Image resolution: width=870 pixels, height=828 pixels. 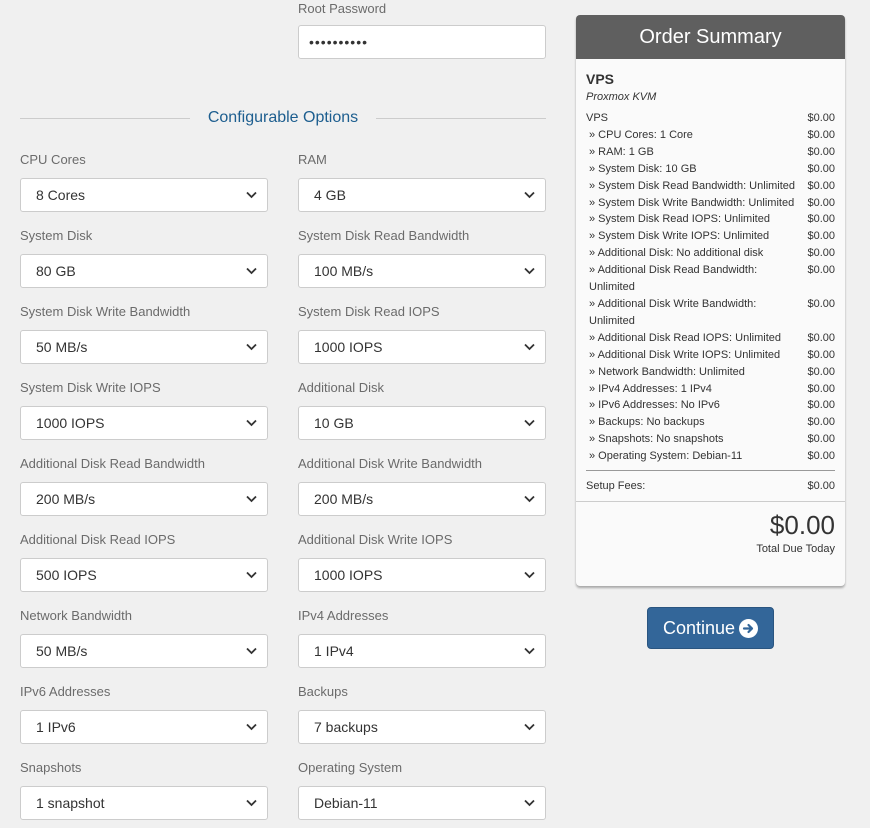 I want to click on option-select: 8 Cores, so click(x=144, y=195).